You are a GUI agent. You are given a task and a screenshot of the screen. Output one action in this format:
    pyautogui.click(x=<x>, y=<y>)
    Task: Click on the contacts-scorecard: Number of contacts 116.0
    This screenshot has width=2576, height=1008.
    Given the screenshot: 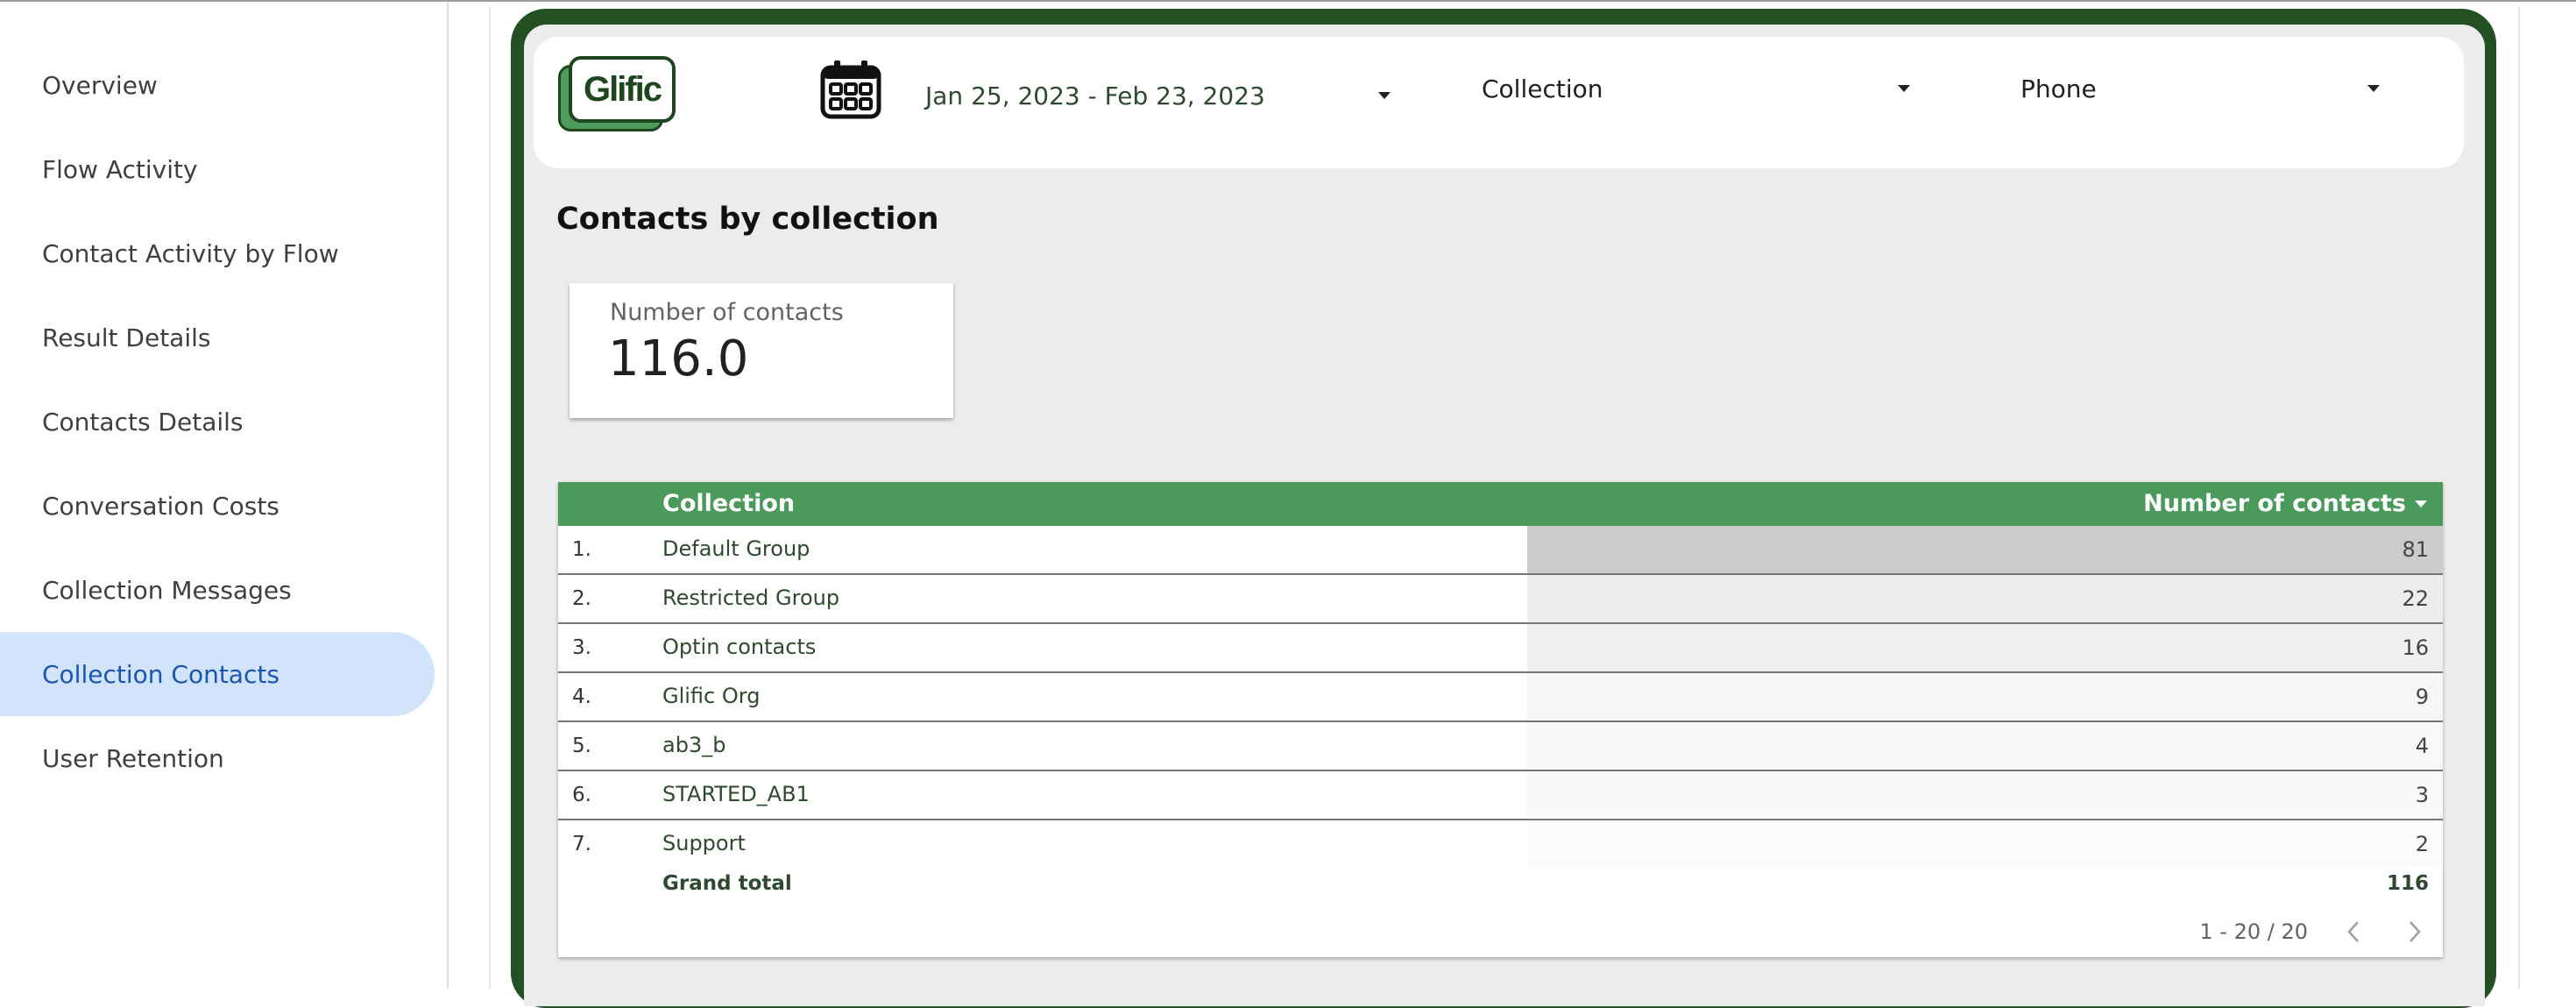 What is the action you would take?
    pyautogui.click(x=761, y=350)
    